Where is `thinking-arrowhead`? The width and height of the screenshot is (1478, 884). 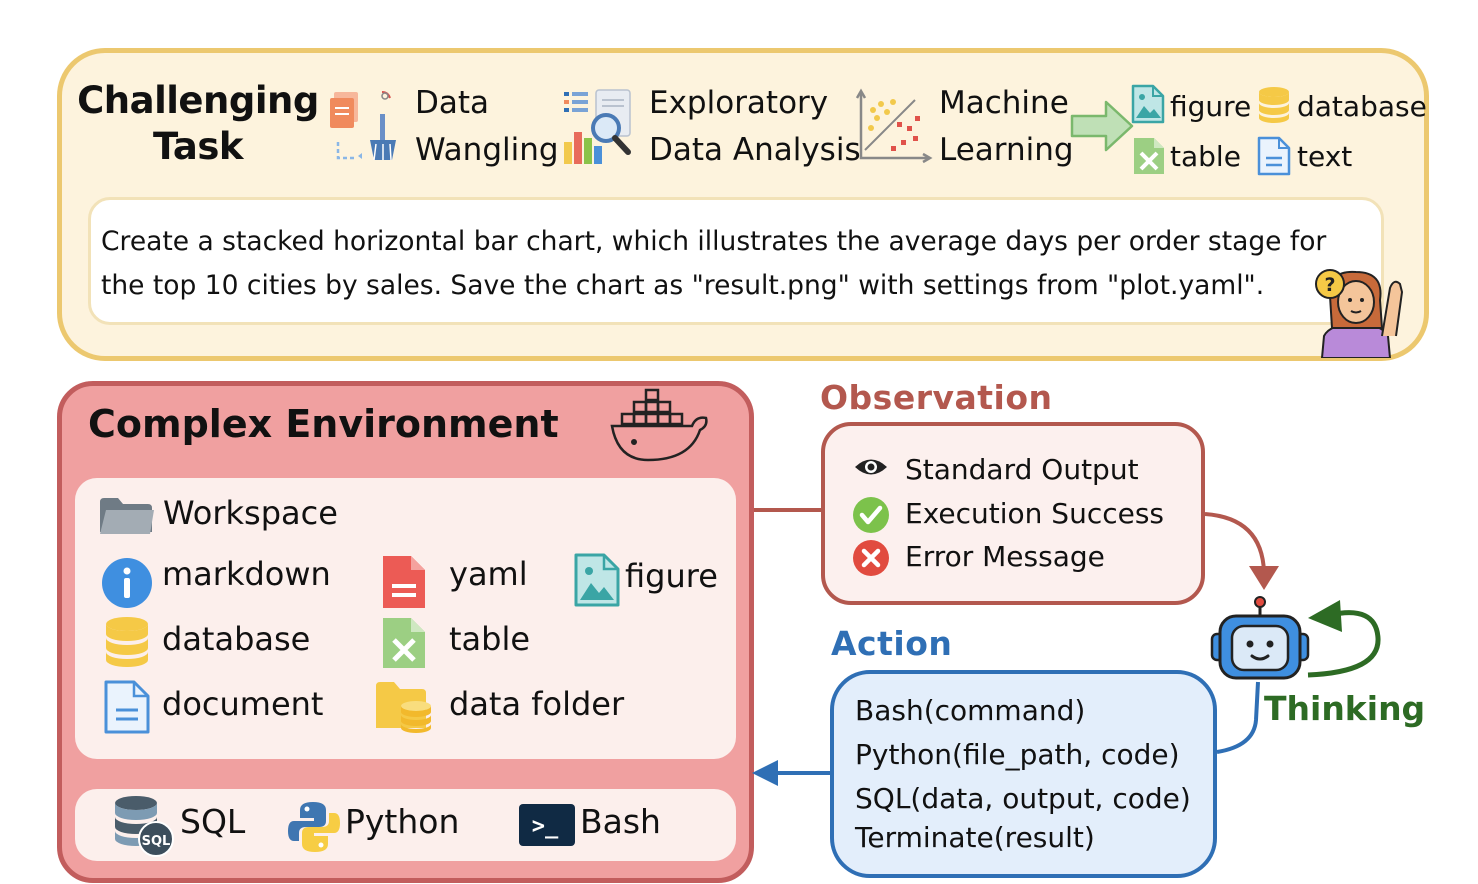 thinking-arrowhead is located at coordinates (1325, 616).